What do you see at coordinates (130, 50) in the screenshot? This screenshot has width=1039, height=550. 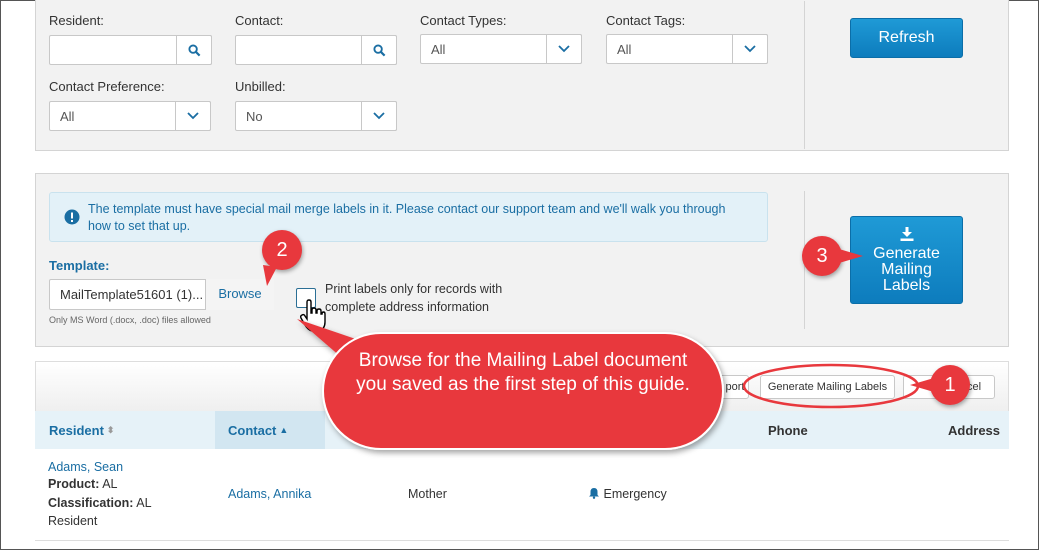 I see `resident-search-input` at bounding box center [130, 50].